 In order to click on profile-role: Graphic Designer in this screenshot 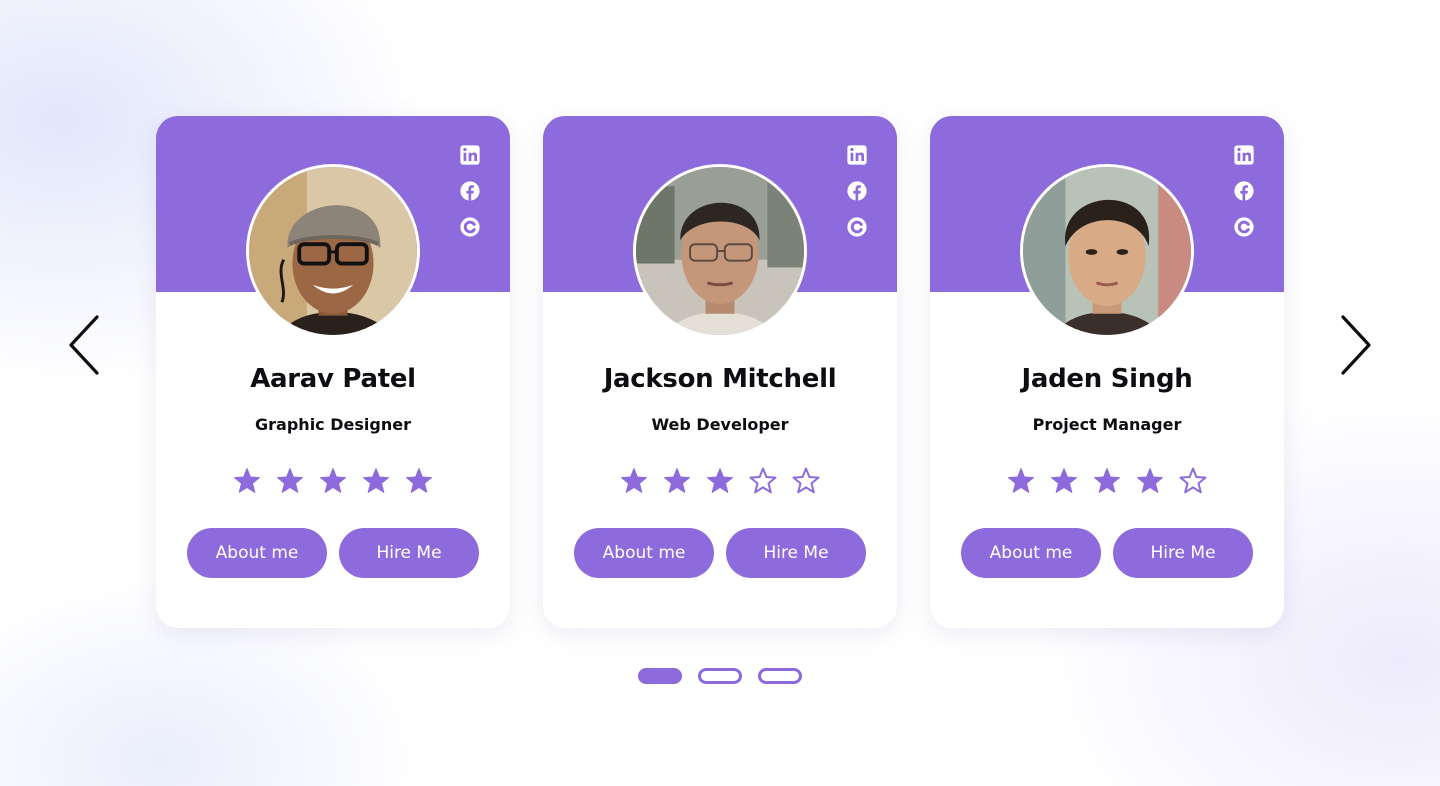, I will do `click(333, 424)`.